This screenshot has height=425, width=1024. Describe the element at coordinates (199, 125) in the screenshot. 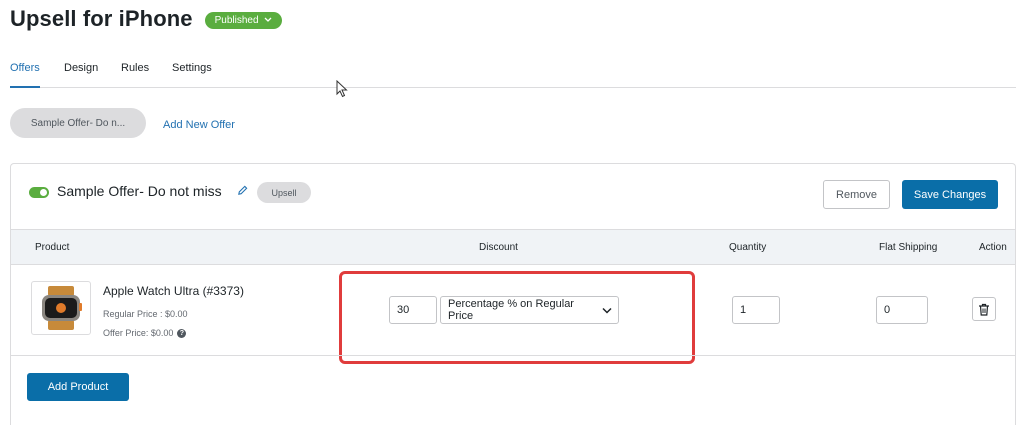

I see `add-new-offer-link: Add New Offer` at that location.